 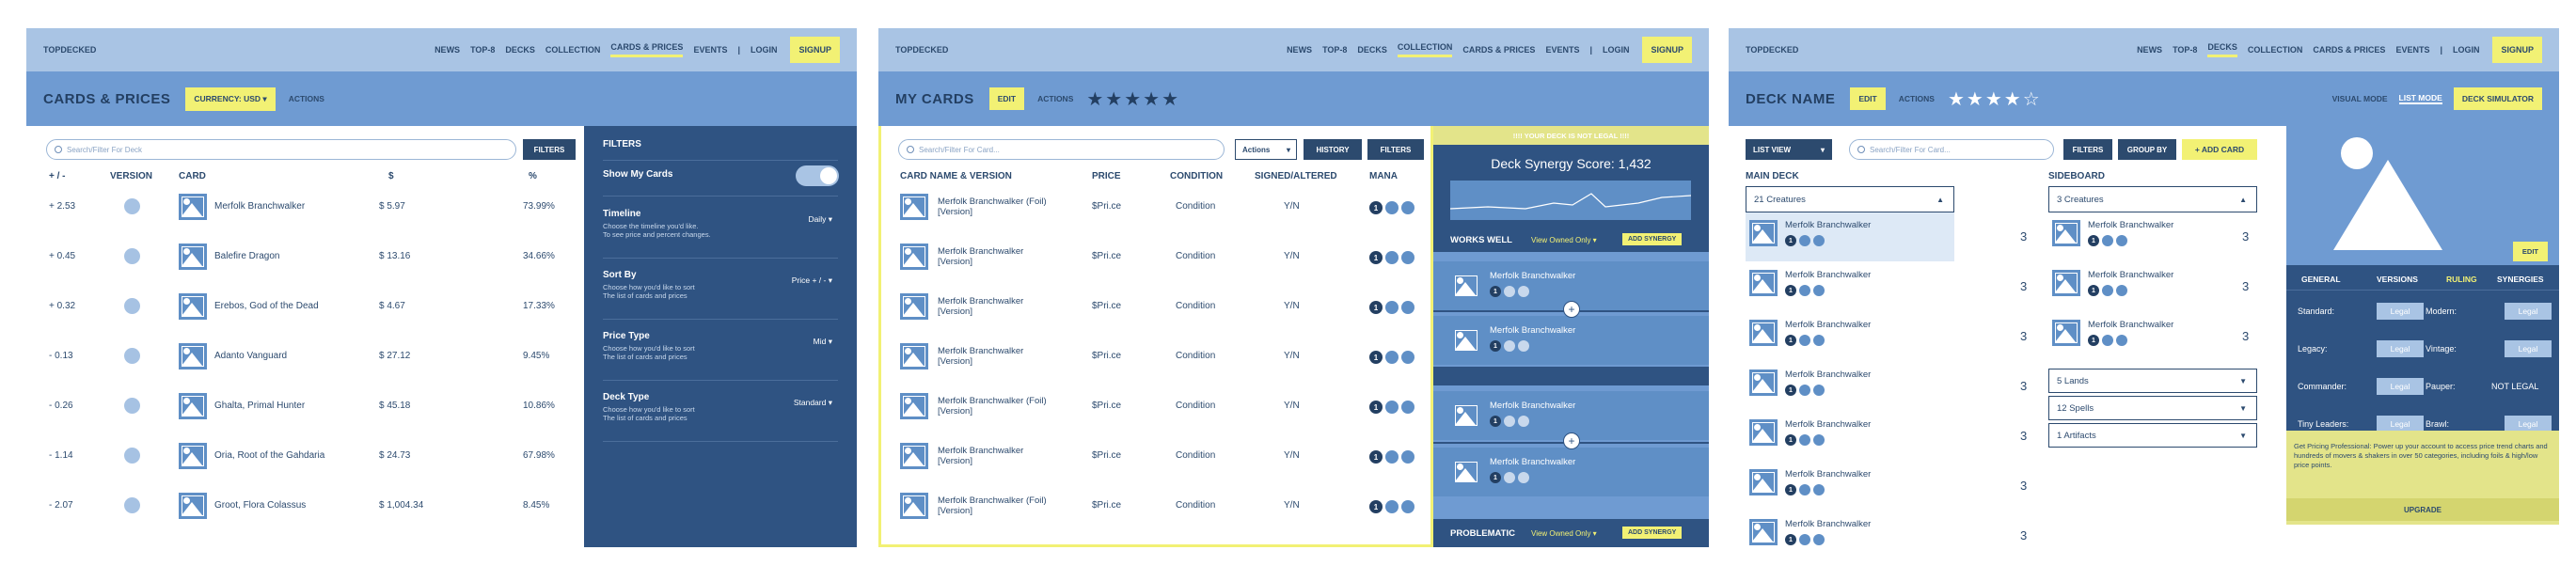 What do you see at coordinates (2152, 435) in the screenshot?
I see `side-group-dropdown: 1 Artifacts ▼` at bounding box center [2152, 435].